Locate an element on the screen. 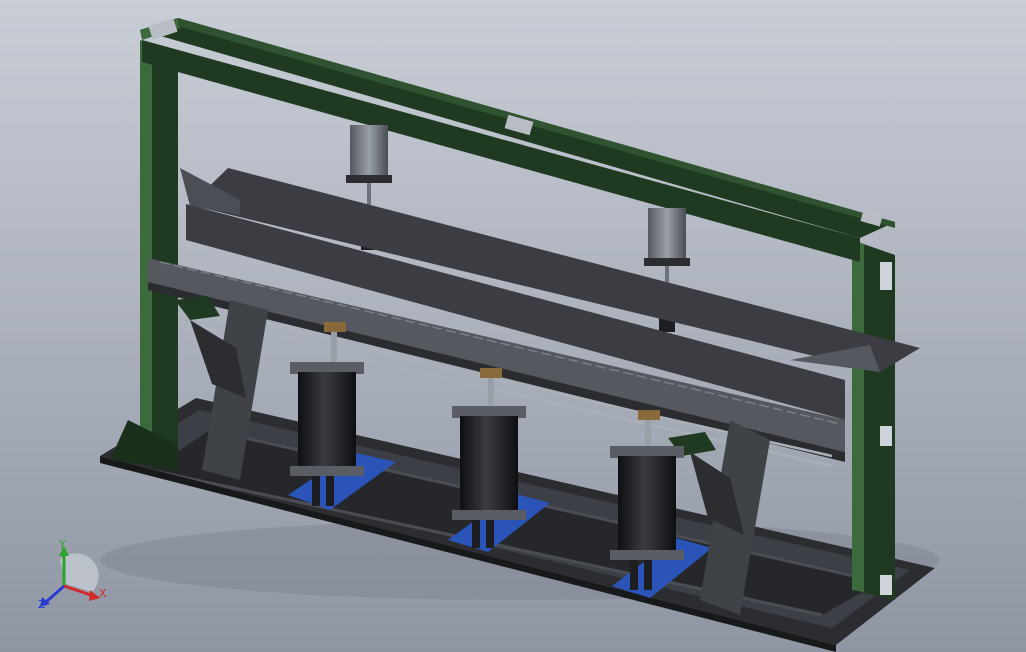  triad-x-label: X is located at coordinates (103, 593).